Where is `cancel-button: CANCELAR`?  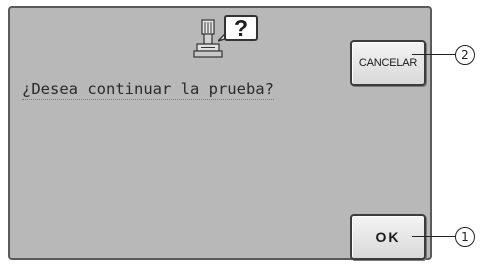
cancel-button: CANCELAR is located at coordinates (388, 63).